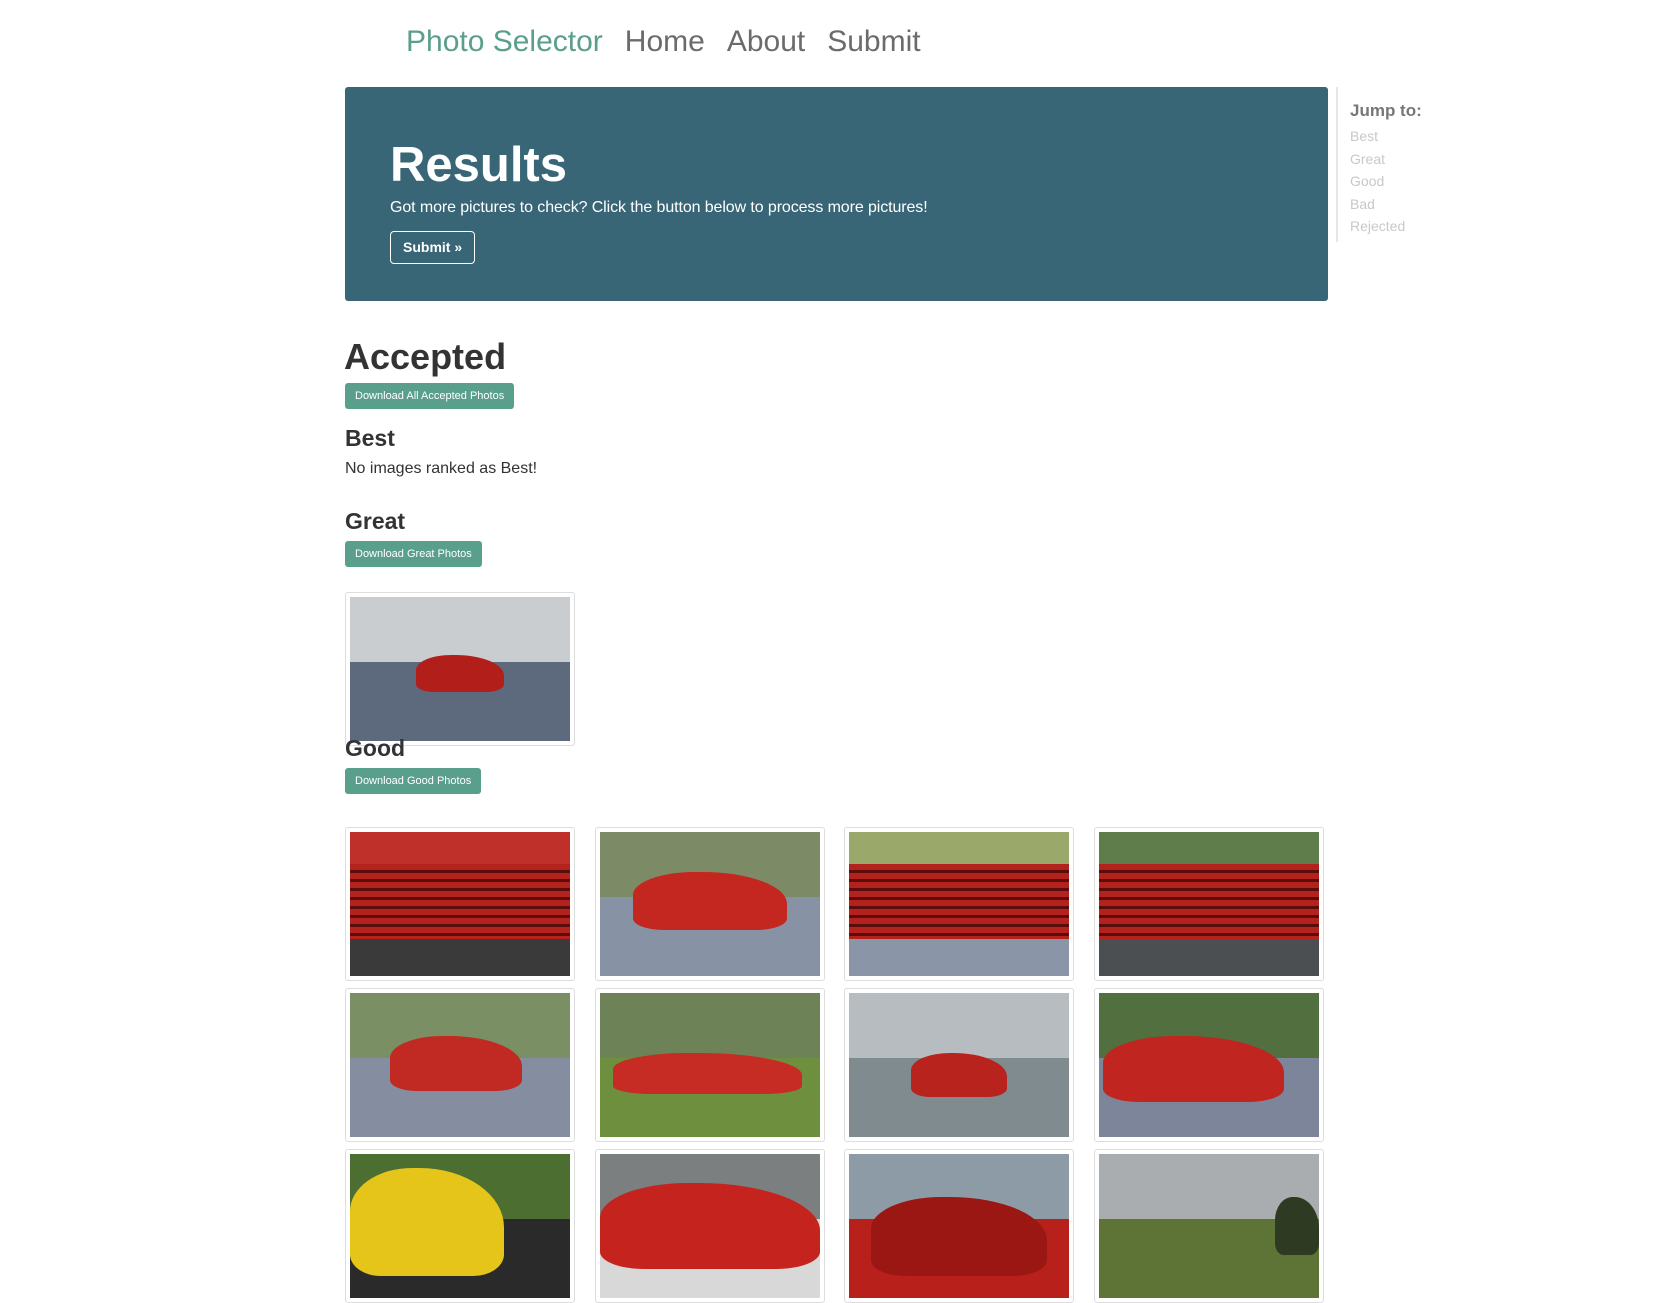 This screenshot has width=1666, height=1303. What do you see at coordinates (1418, 136) in the screenshot?
I see `jump-link-best: Best` at bounding box center [1418, 136].